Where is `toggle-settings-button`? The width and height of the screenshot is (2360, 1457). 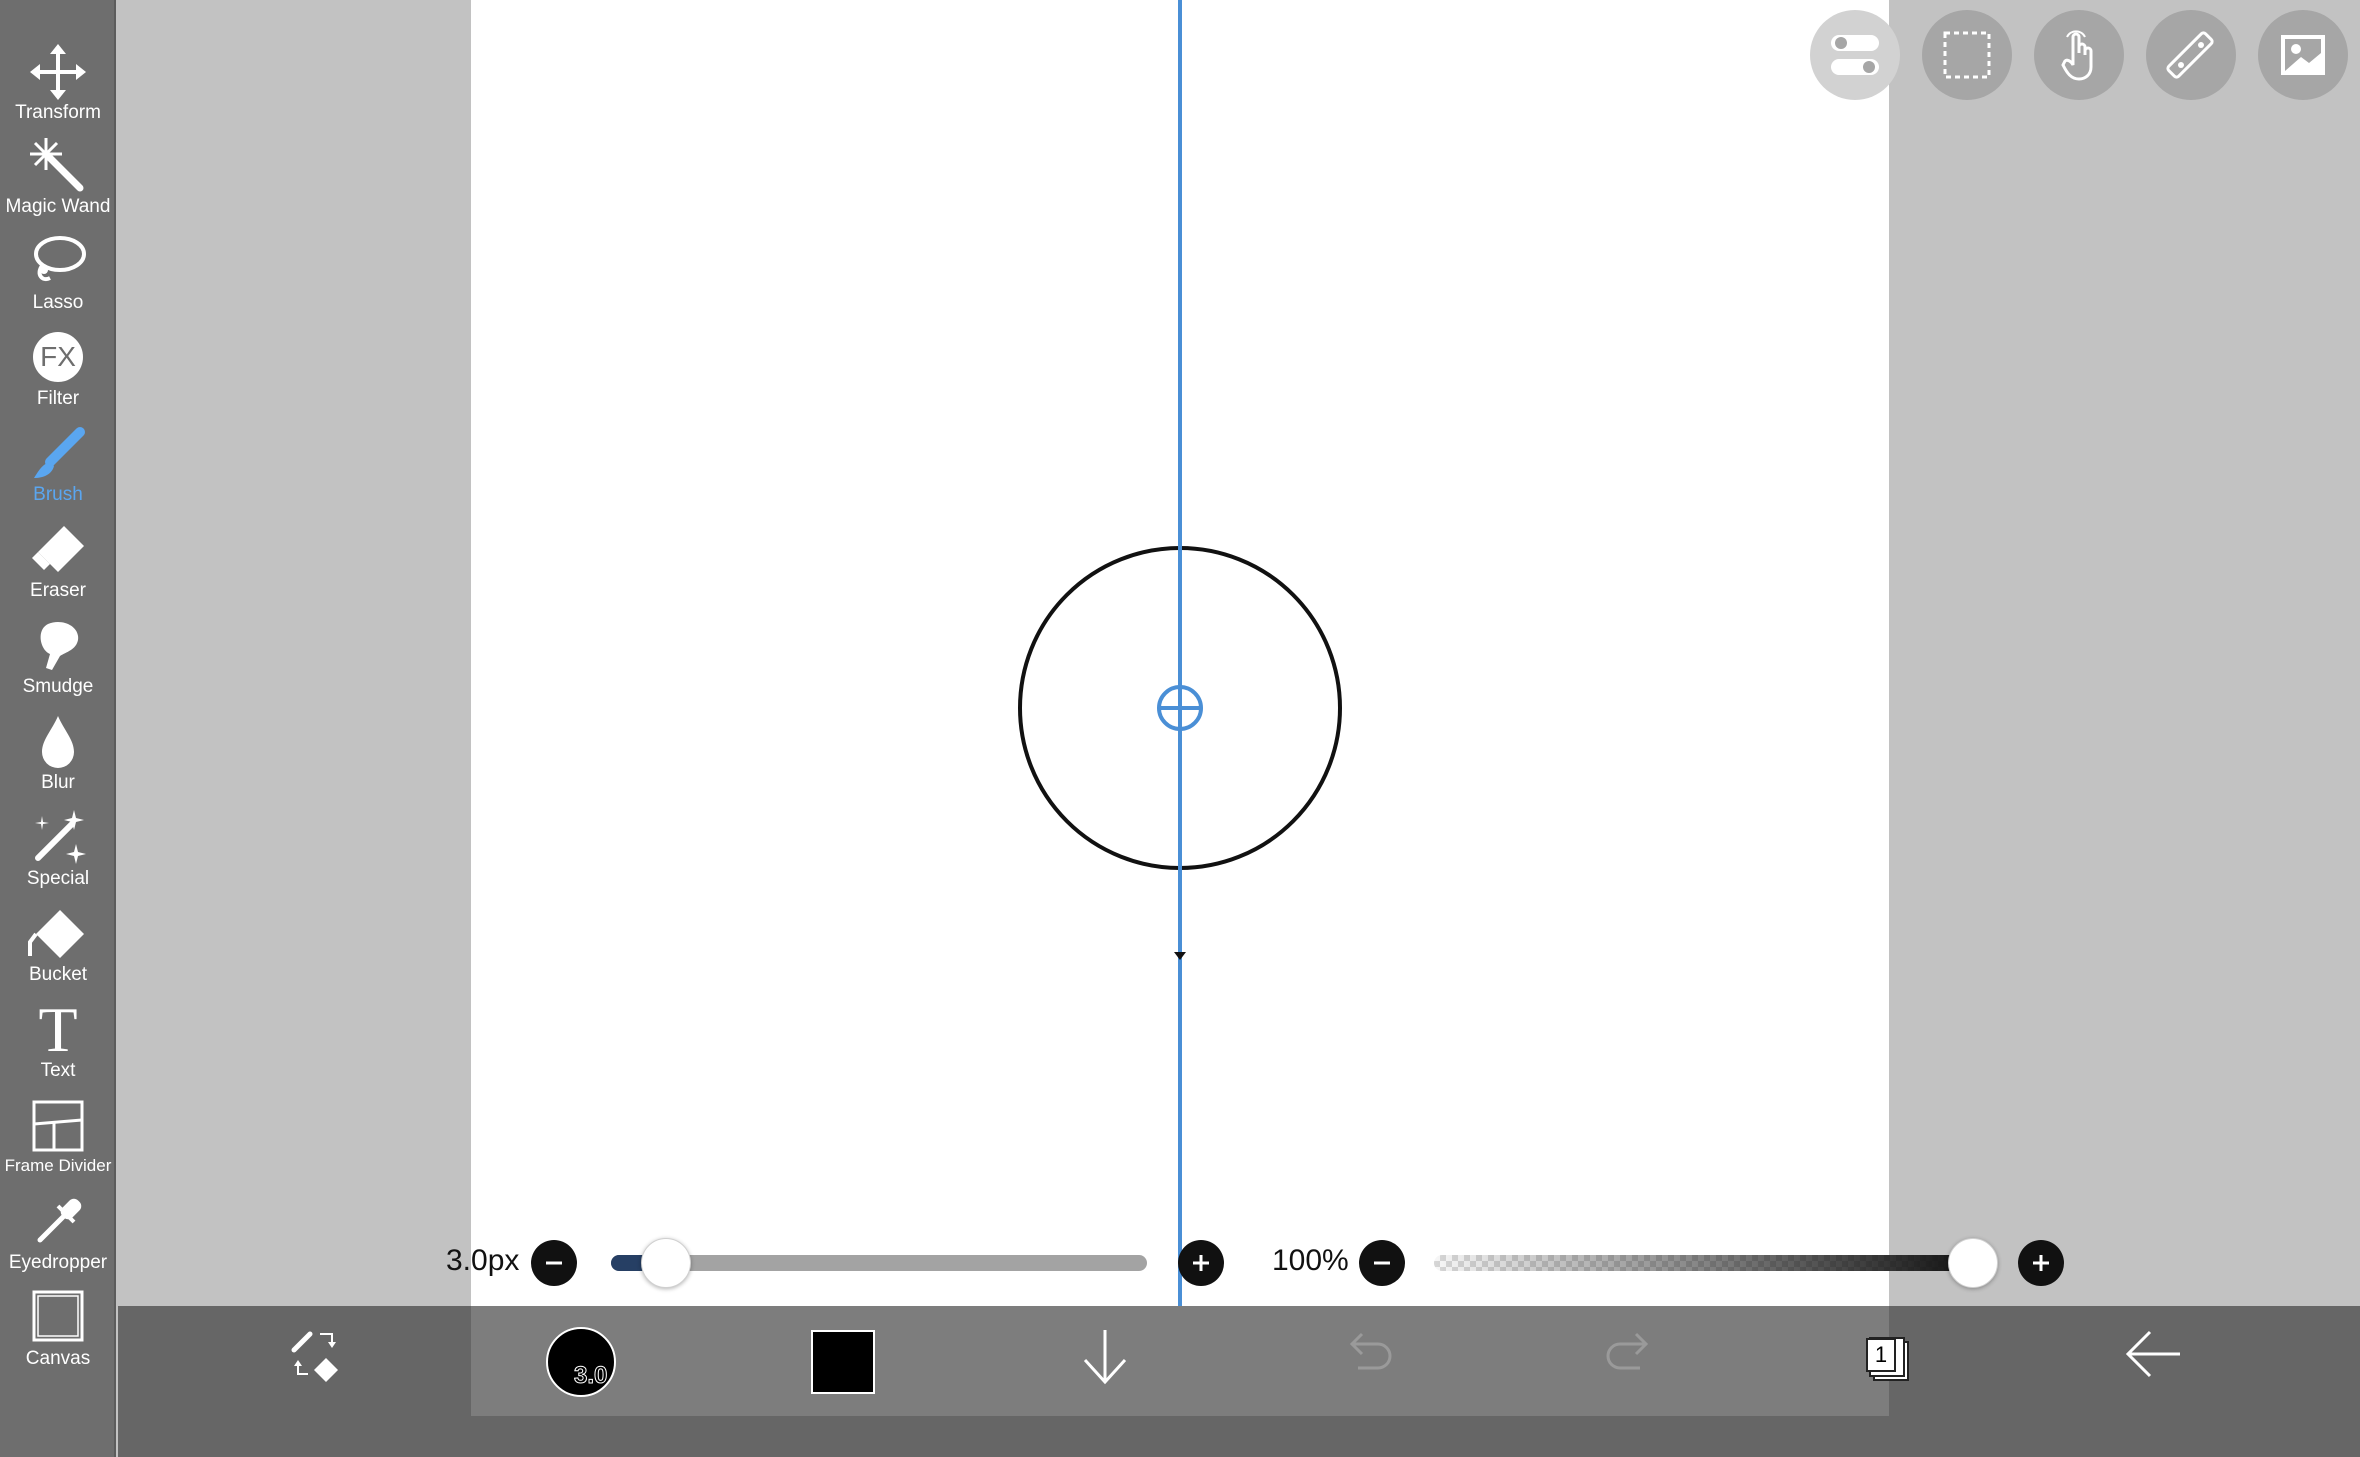
toggle-settings-button is located at coordinates (1855, 55).